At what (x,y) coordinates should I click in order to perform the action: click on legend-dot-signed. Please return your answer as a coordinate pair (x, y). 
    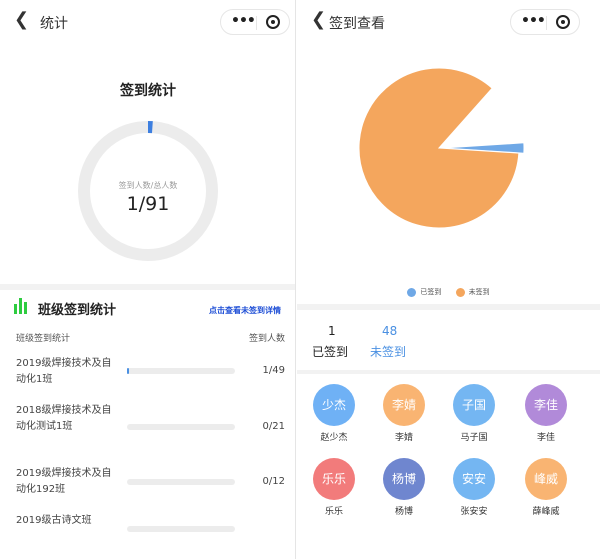
    Looking at the image, I should click on (412, 292).